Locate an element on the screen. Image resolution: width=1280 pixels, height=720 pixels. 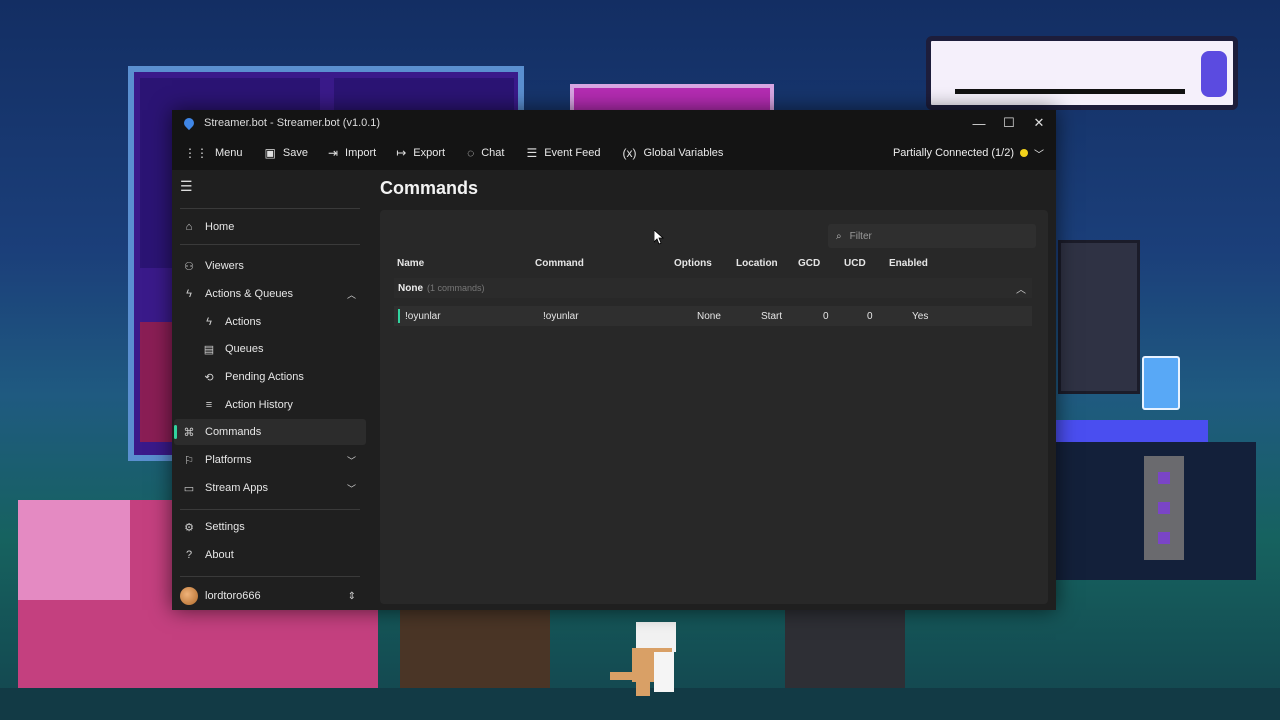
sidebar-item-actions-queues: ϟ Actions & Queues ︿ is located at coordinates (270, 294).